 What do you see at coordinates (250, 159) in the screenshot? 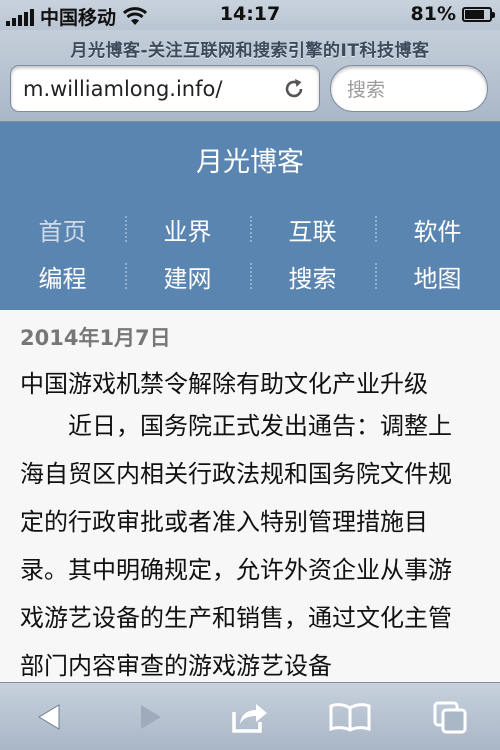
I see `site-title: 月光博客` at bounding box center [250, 159].